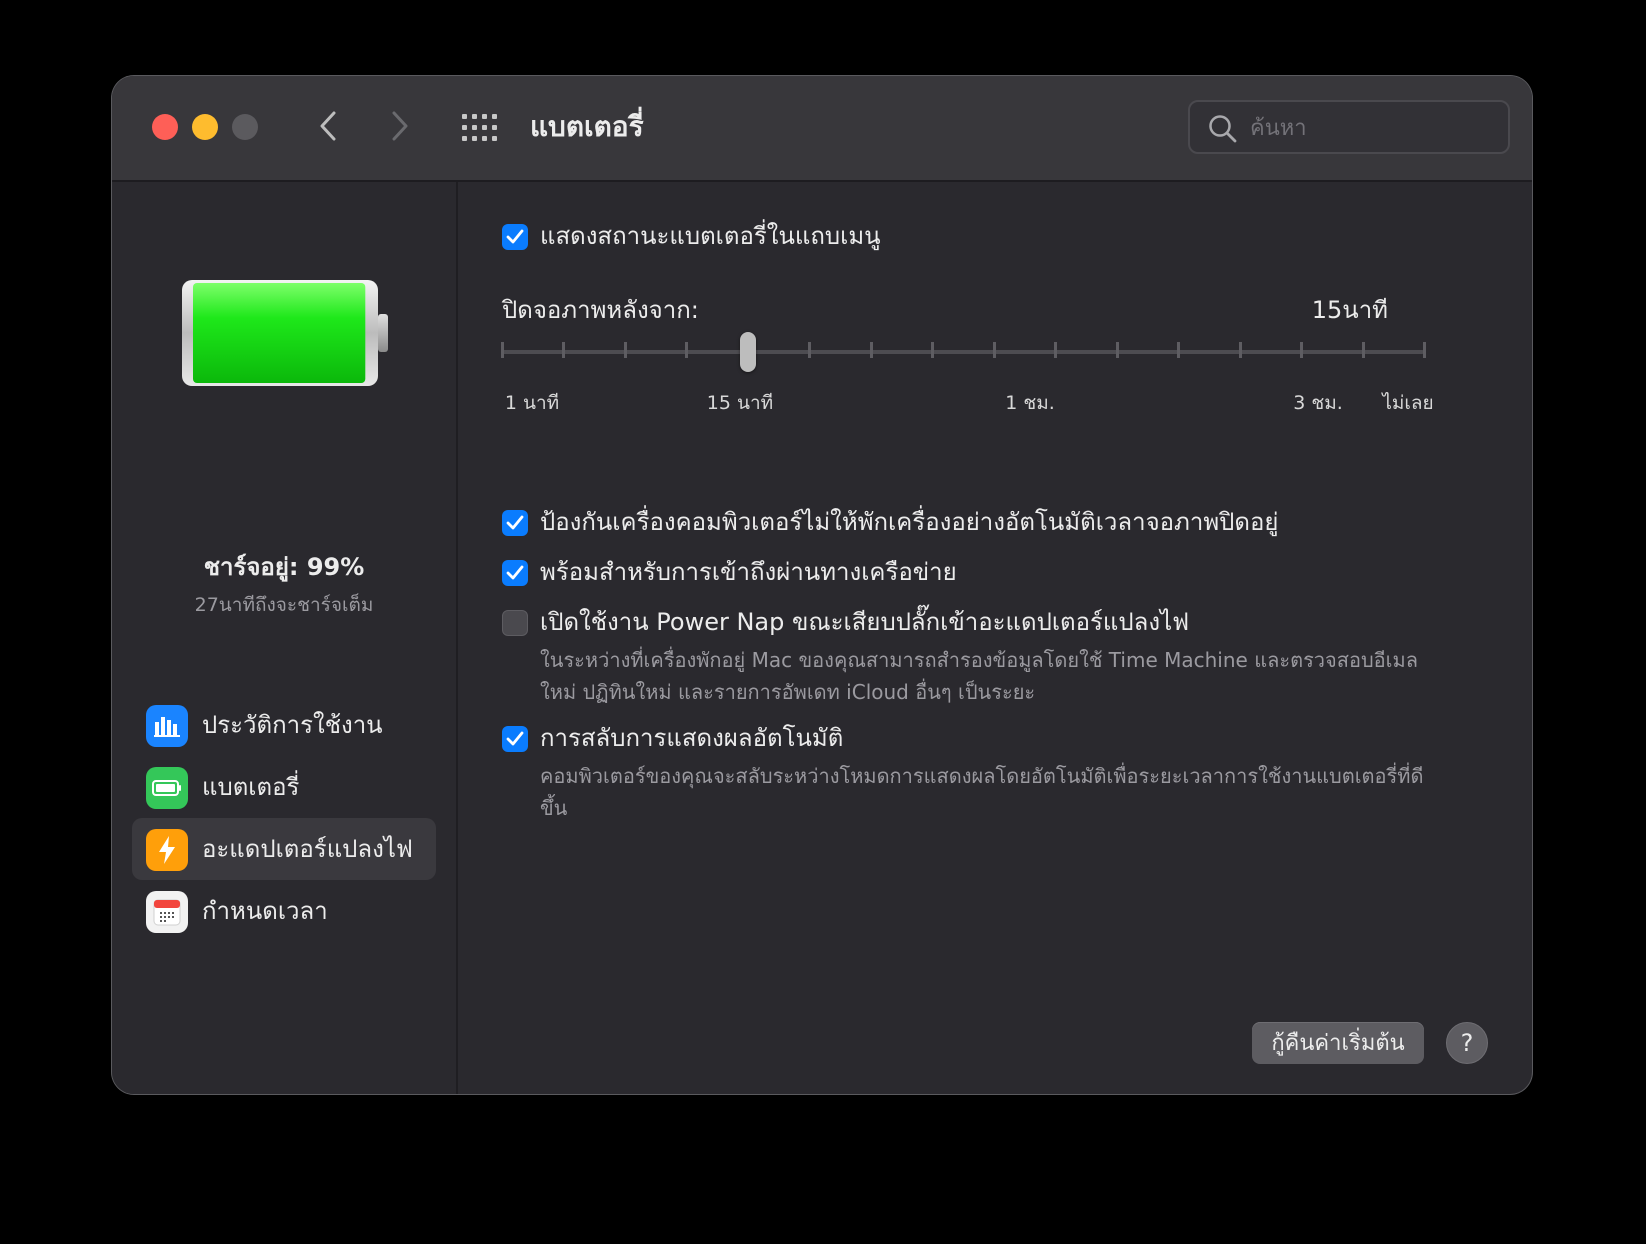 This screenshot has height=1244, width=1646. What do you see at coordinates (710, 236) in the screenshot?
I see `show-battery-status-label: แสดงสถานะแบตเตอรี่ในแถบเมนู` at bounding box center [710, 236].